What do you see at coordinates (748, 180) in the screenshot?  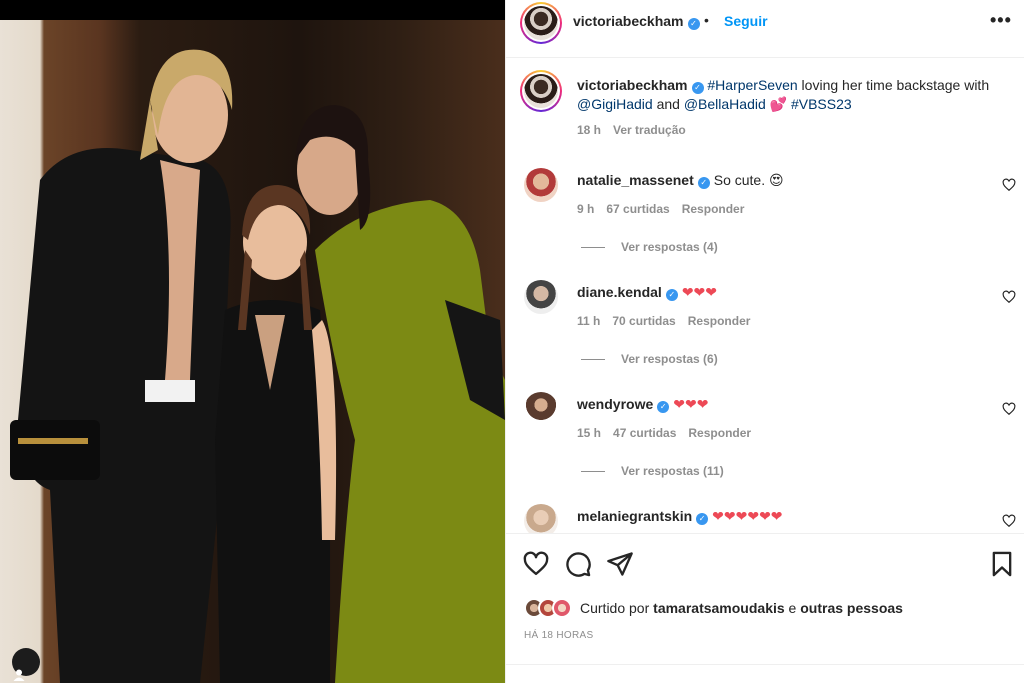 I see `comment-text: So cute. 😍` at bounding box center [748, 180].